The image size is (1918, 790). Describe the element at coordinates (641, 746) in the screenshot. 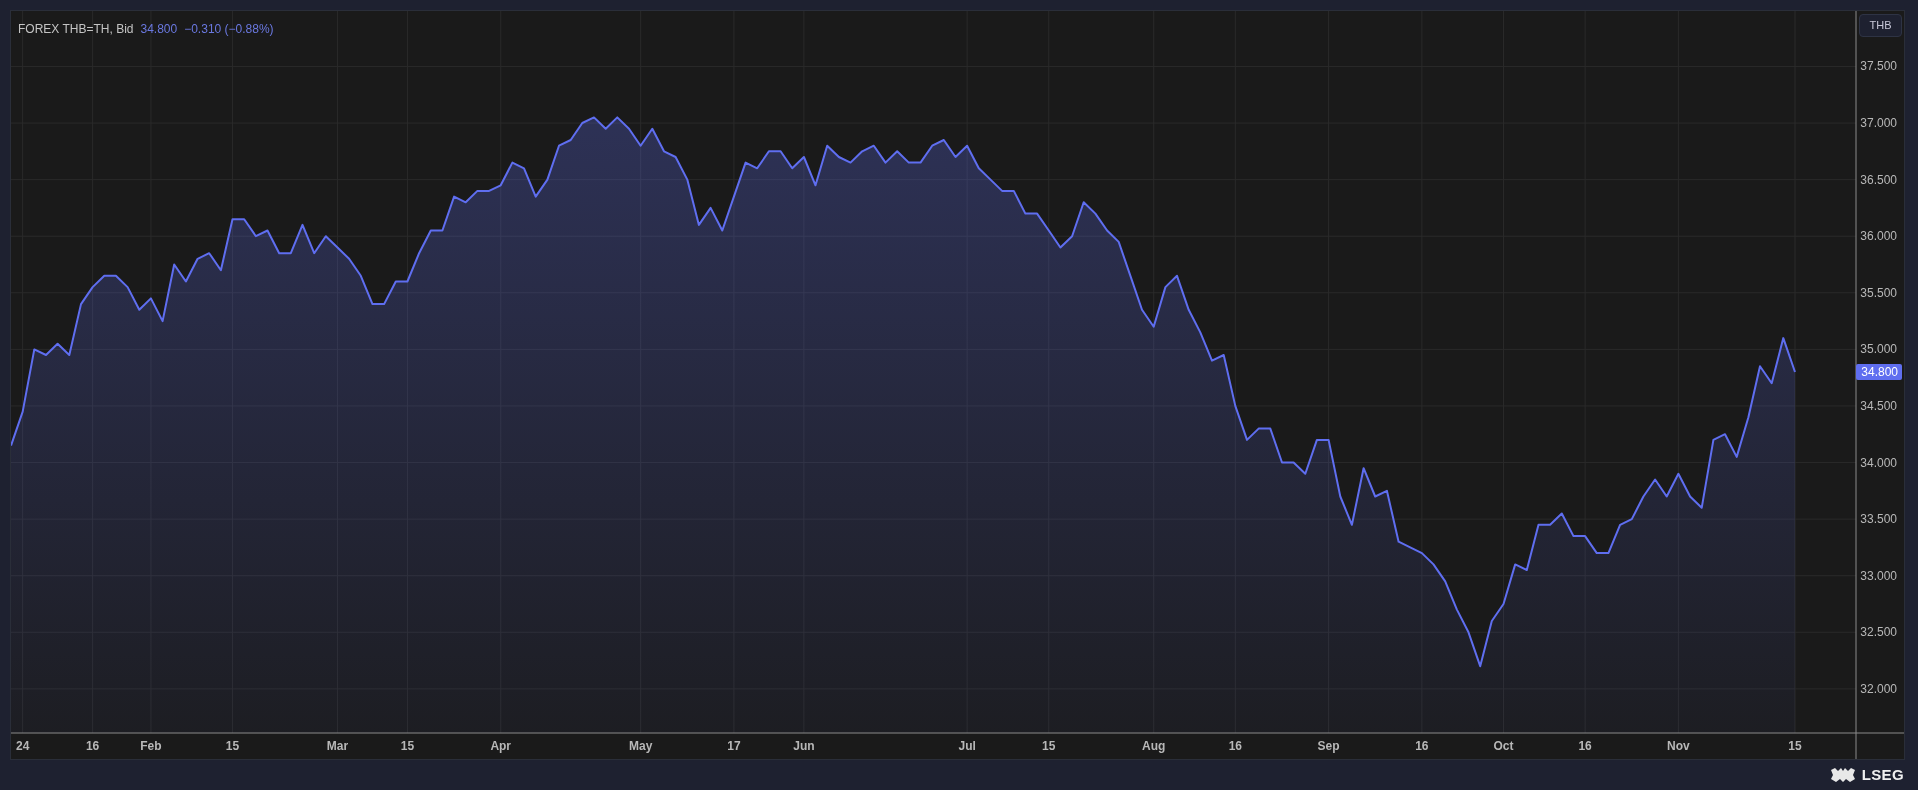

I see `x-axis-label: May` at that location.